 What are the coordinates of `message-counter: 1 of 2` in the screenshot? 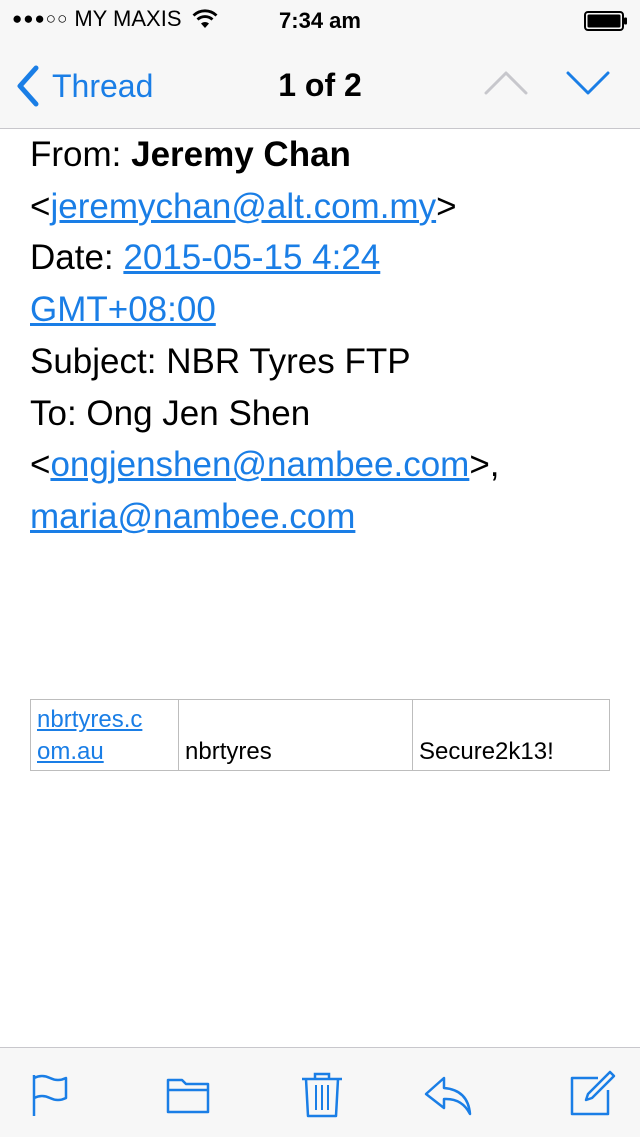 It's located at (320, 85).